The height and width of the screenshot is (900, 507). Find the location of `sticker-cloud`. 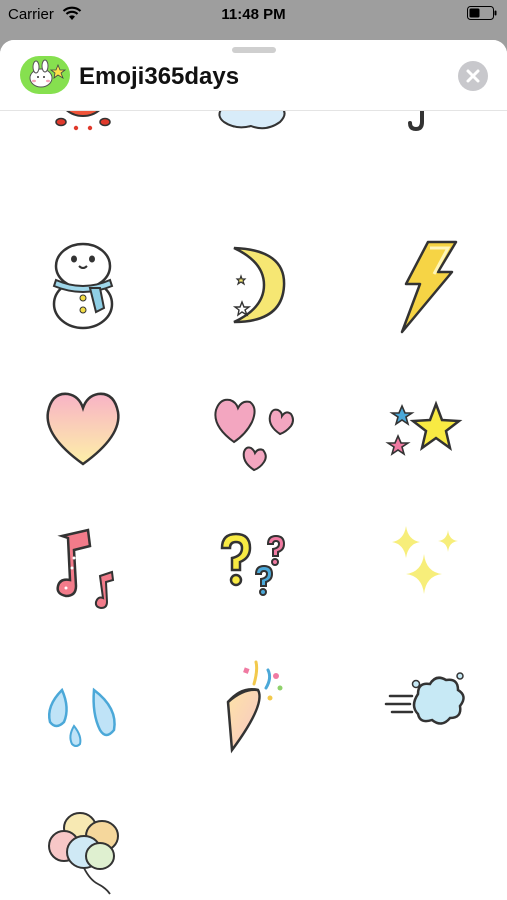

sticker-cloud is located at coordinates (251, 125).